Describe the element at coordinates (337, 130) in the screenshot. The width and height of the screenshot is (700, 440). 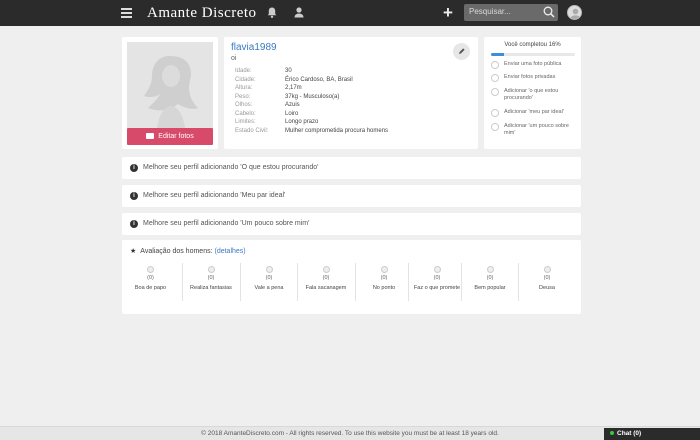
I see `field-value: Mulher comprometida procura homens` at that location.